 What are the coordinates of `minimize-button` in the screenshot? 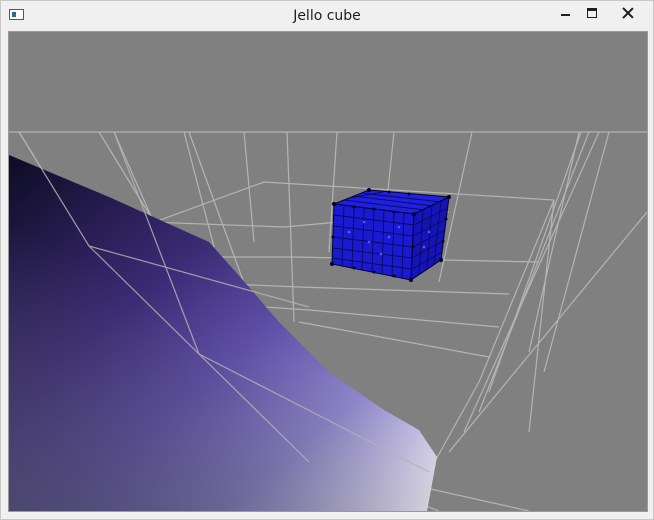 It's located at (565, 13).